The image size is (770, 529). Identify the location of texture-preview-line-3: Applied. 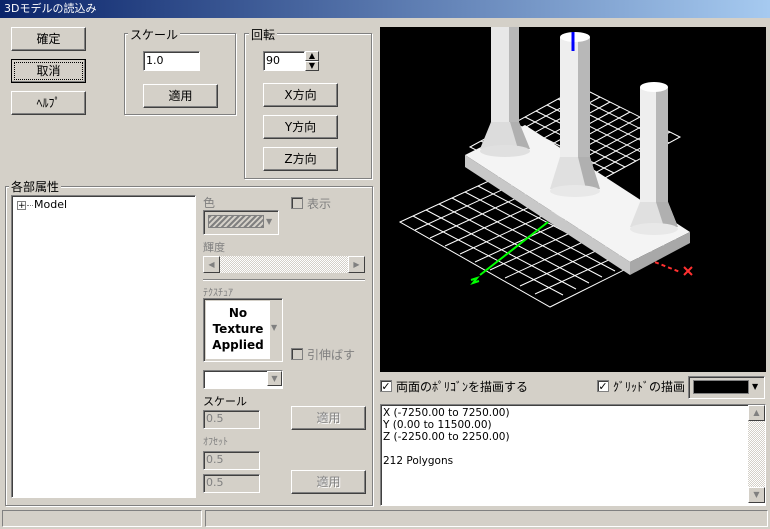
(238, 345).